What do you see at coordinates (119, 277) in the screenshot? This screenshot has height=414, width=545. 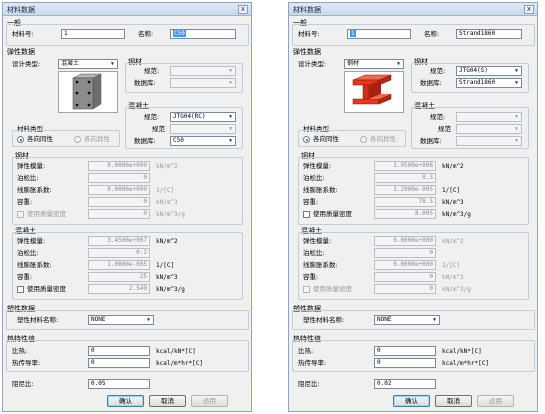 I see `conc-weight-input: 25` at bounding box center [119, 277].